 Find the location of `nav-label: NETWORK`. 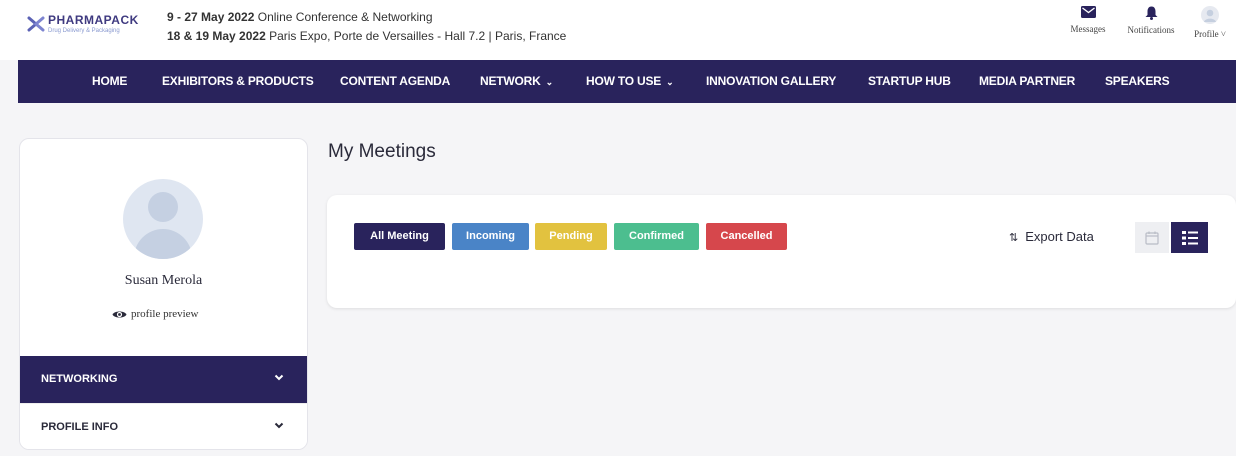

nav-label: NETWORK is located at coordinates (510, 81).